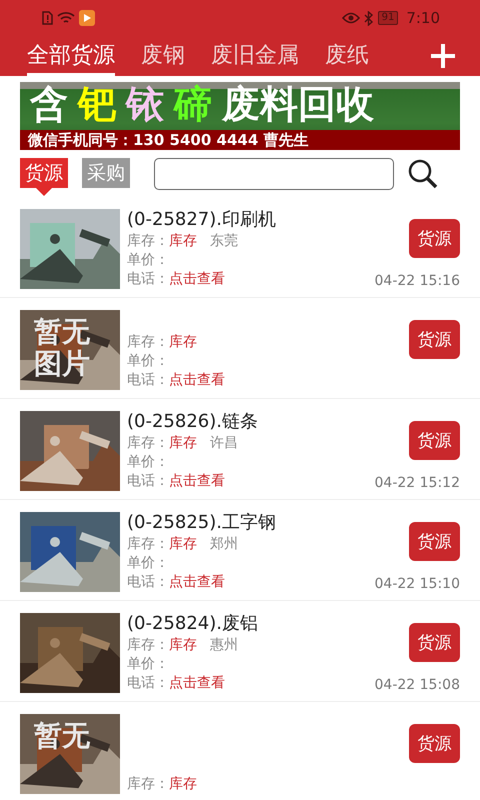 The width and height of the screenshot is (480, 800). I want to click on location-text: 惠州, so click(224, 645).